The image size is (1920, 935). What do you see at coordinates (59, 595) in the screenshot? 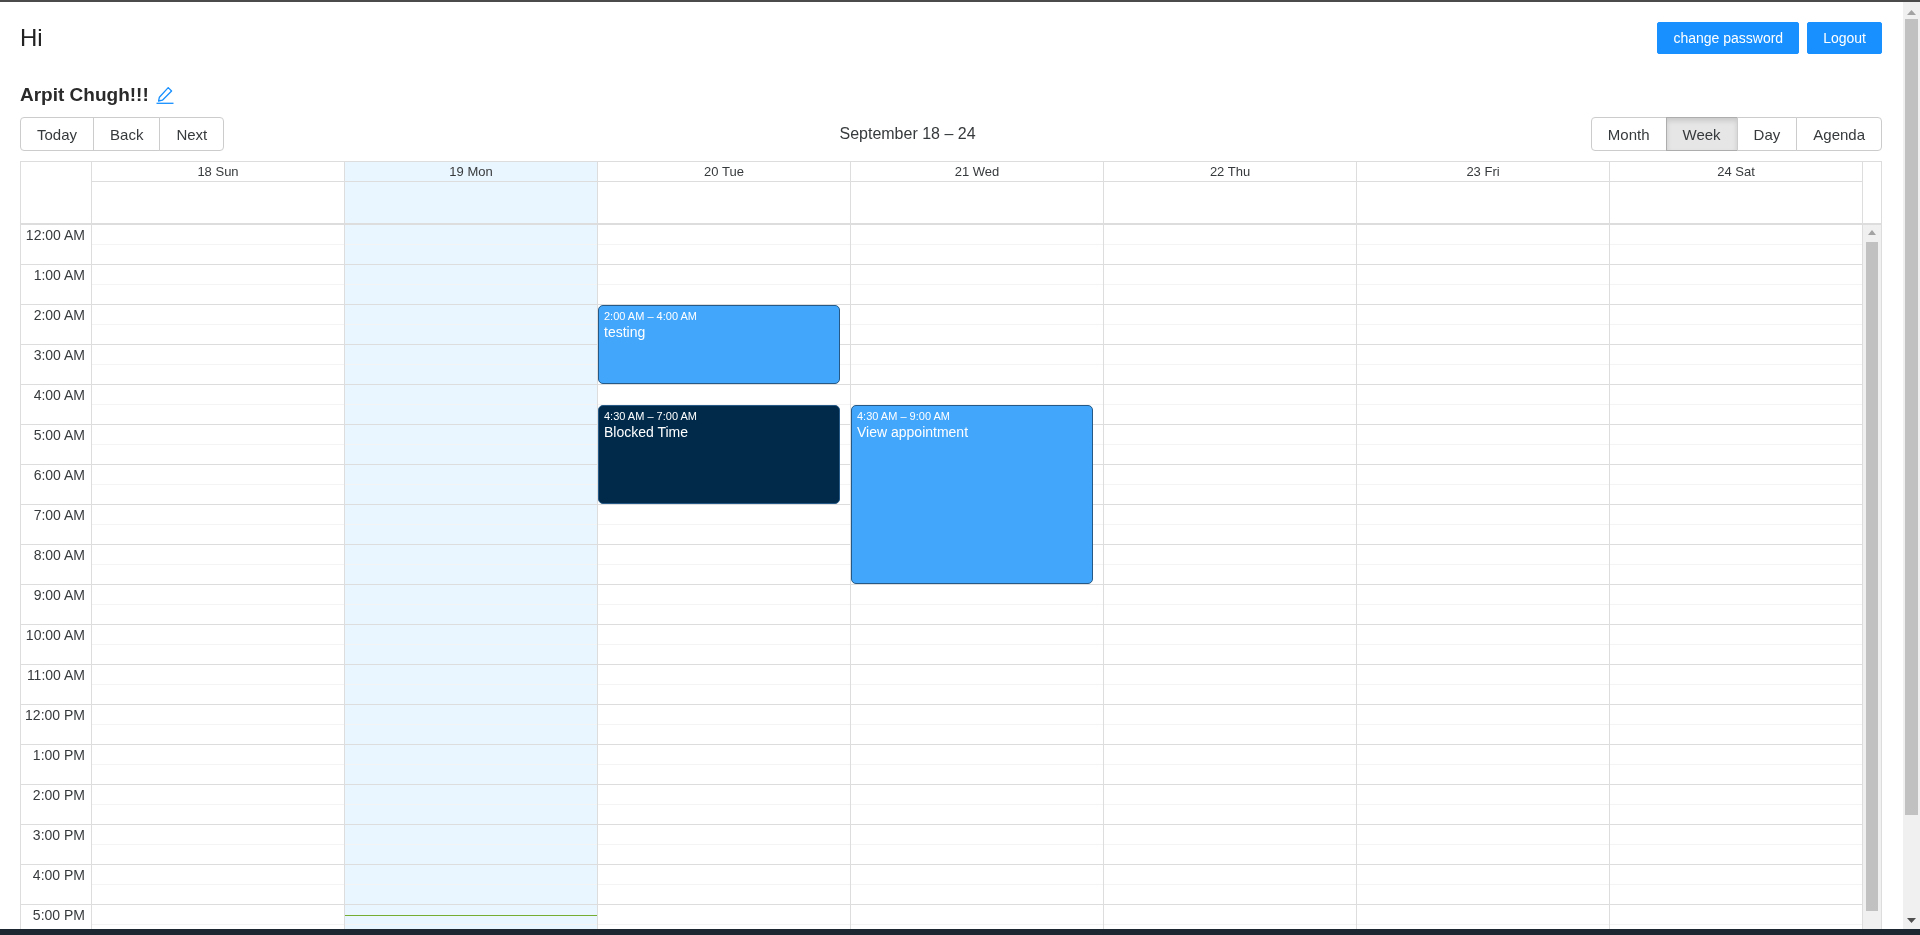
I see `time-label: 9:00 AM` at bounding box center [59, 595].